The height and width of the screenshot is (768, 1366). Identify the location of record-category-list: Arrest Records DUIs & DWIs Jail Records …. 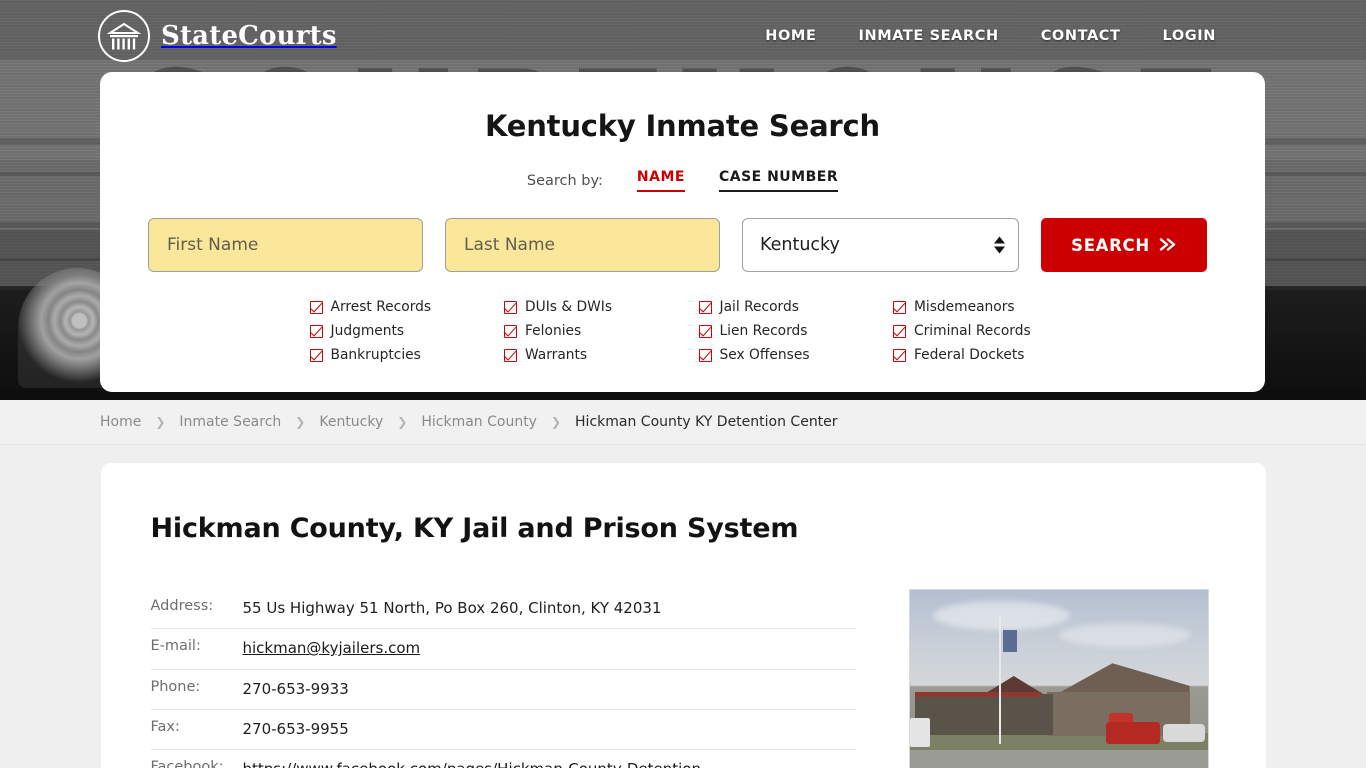
(683, 331).